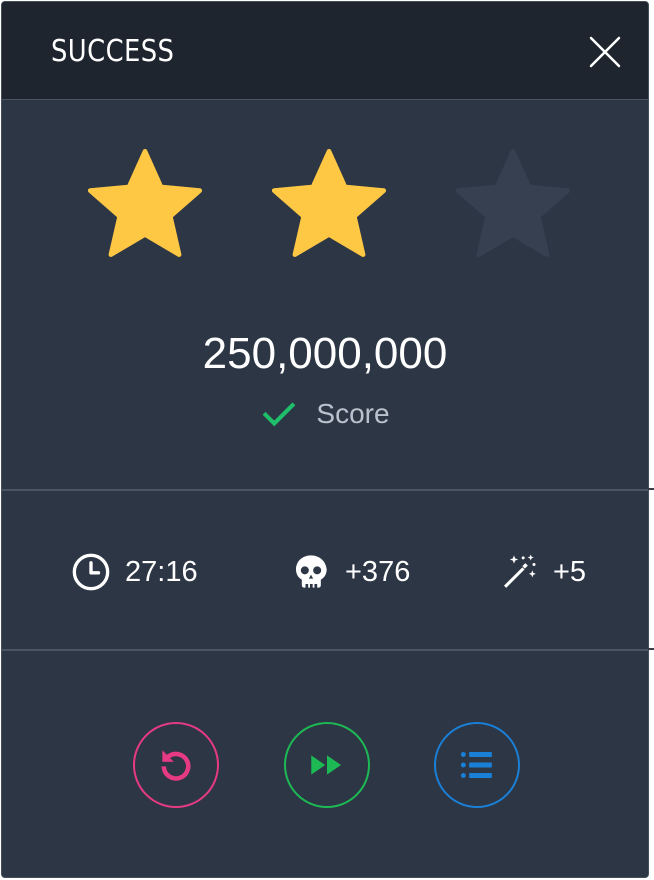 The image size is (654, 880). What do you see at coordinates (113, 51) in the screenshot?
I see `dialog-title: SUCCESS` at bounding box center [113, 51].